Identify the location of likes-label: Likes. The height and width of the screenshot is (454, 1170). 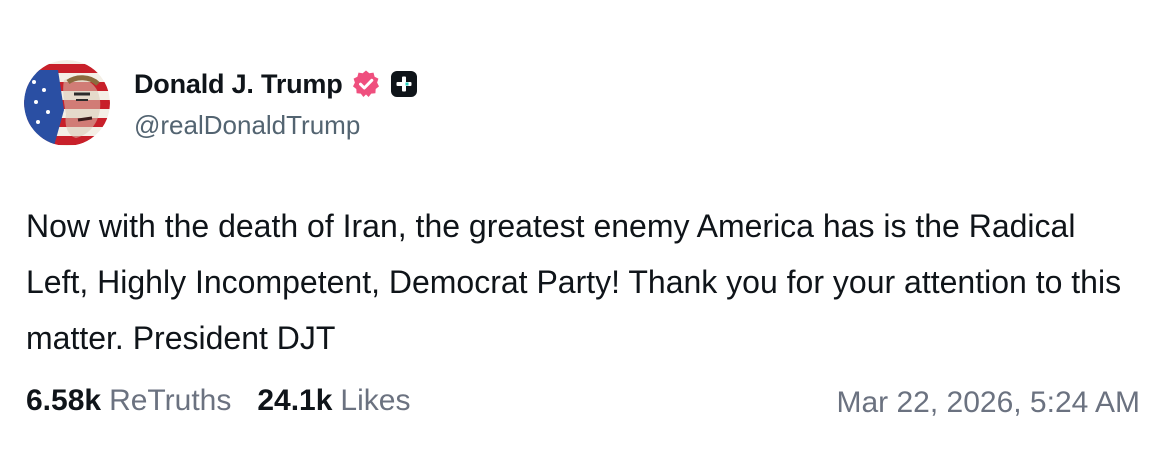
(375, 400).